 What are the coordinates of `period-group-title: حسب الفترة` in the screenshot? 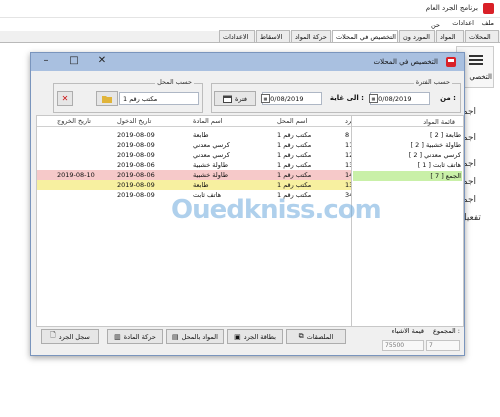 It's located at (432, 82).